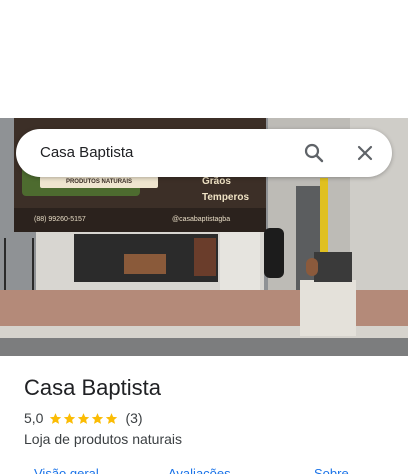 The width and height of the screenshot is (408, 474). Describe the element at coordinates (34, 418) in the screenshot. I see `rating-value: 5,0` at that location.